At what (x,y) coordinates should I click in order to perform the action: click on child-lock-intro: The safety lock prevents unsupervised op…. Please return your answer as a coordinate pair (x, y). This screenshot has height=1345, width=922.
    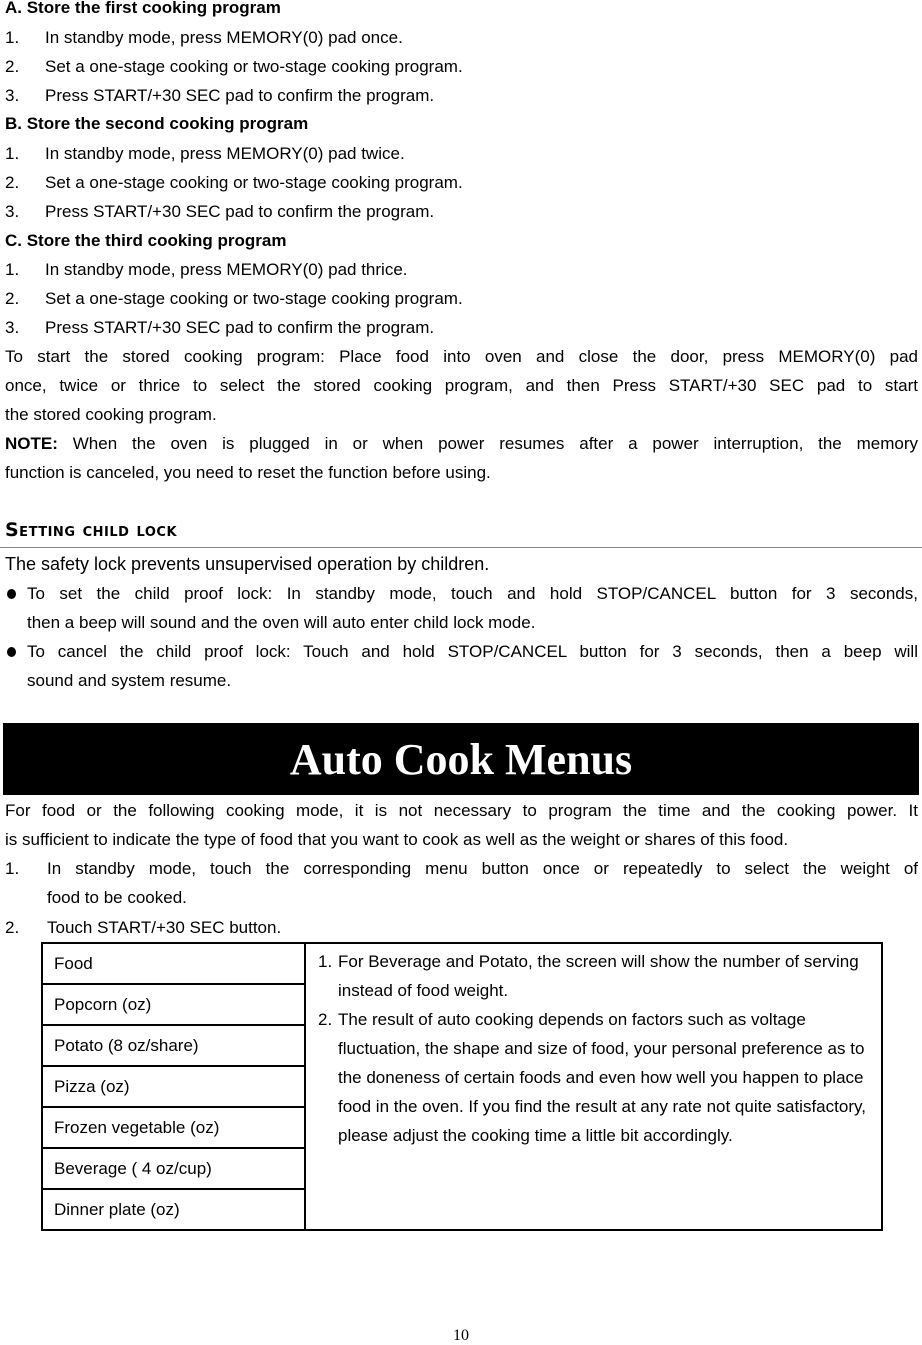
    Looking at the image, I should click on (247, 564).